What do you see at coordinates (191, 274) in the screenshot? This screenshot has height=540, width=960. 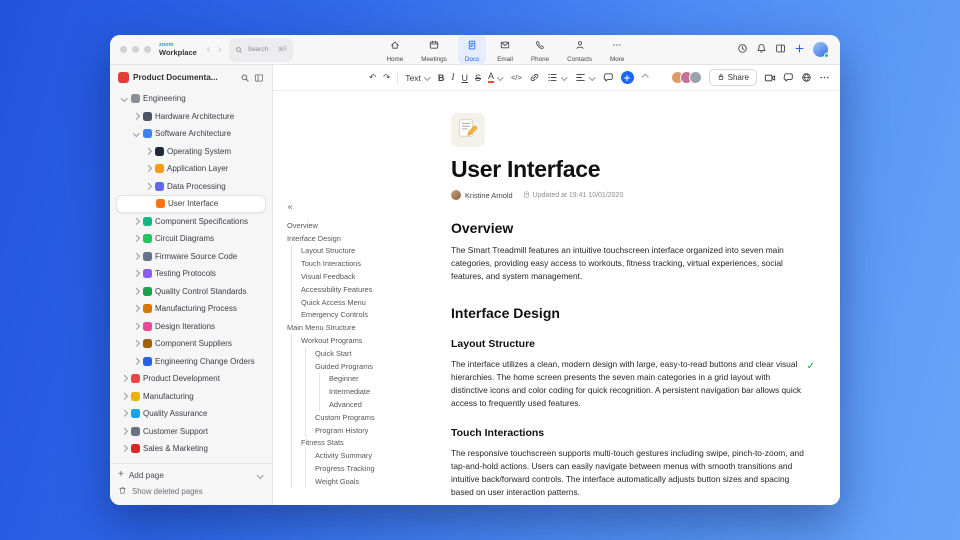 I see `sidebar-item-testing-protocols: Testing Protocols` at bounding box center [191, 274].